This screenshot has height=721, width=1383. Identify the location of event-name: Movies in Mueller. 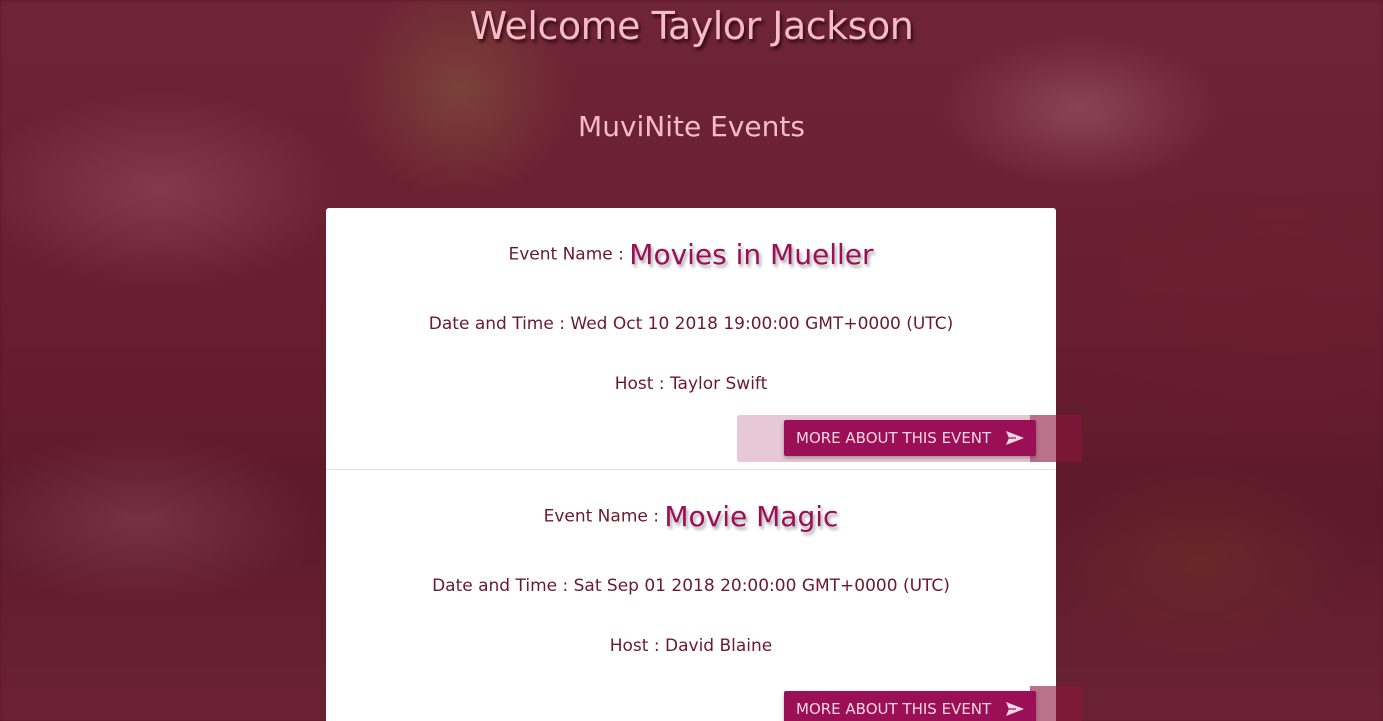
(751, 254).